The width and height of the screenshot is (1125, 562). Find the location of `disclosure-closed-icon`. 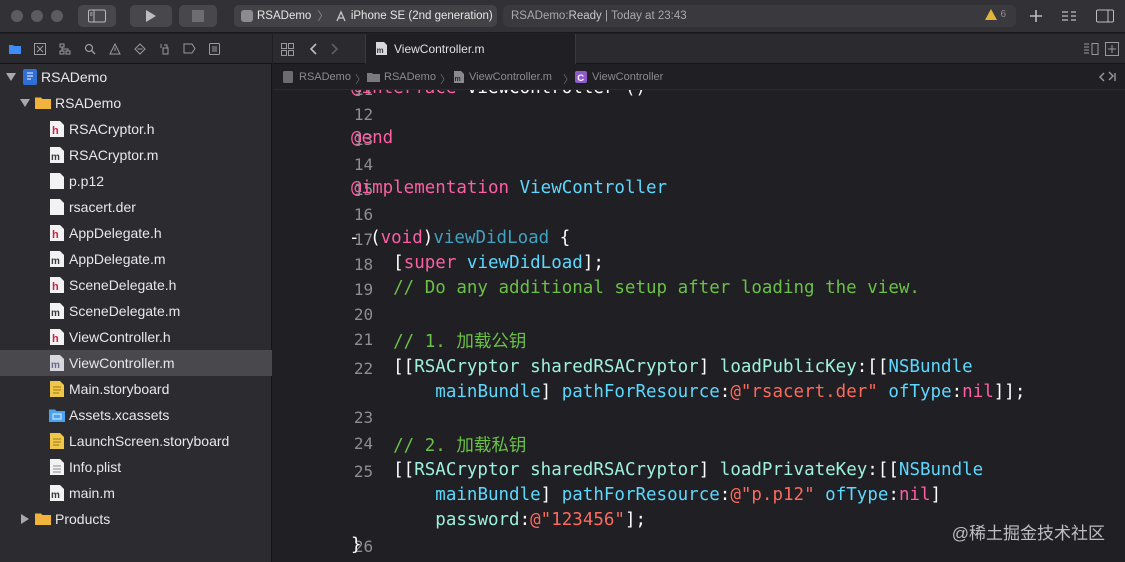

disclosure-closed-icon is located at coordinates (25, 519).